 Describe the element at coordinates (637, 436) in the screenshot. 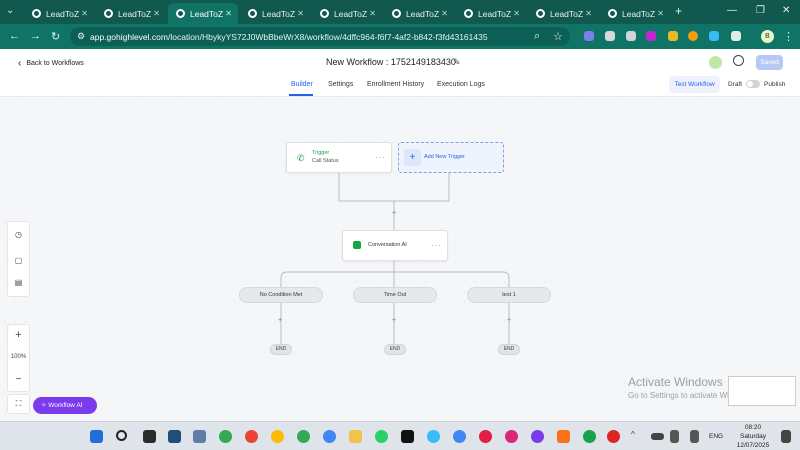

I see `tray-chevron-icon: ^` at that location.